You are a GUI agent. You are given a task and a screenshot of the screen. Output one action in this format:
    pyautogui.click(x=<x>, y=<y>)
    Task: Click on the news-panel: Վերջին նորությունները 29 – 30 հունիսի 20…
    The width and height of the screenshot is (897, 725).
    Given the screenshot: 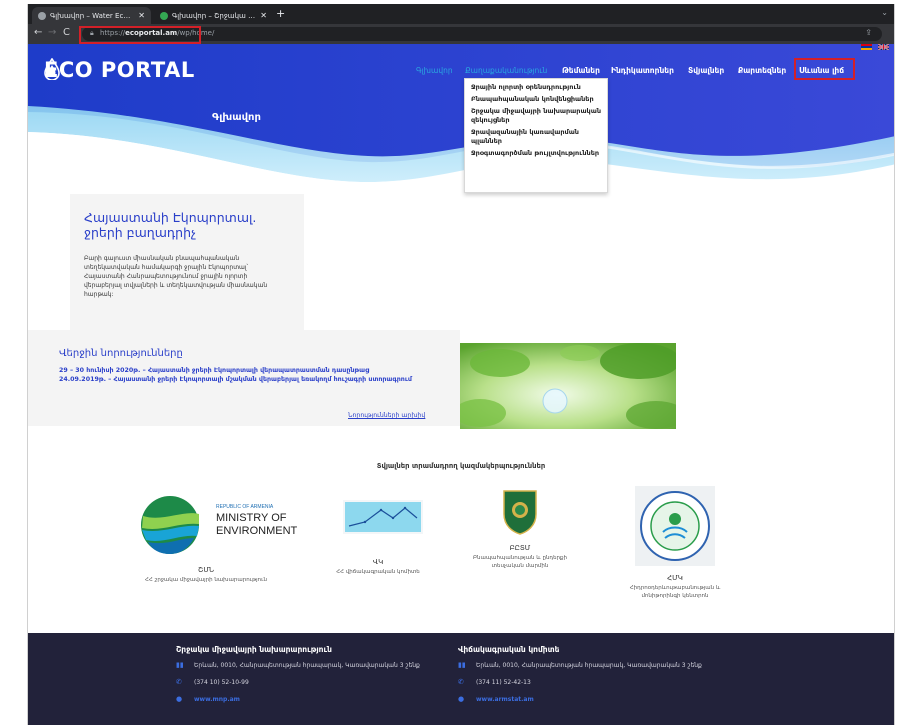 What is the action you would take?
    pyautogui.click(x=244, y=378)
    